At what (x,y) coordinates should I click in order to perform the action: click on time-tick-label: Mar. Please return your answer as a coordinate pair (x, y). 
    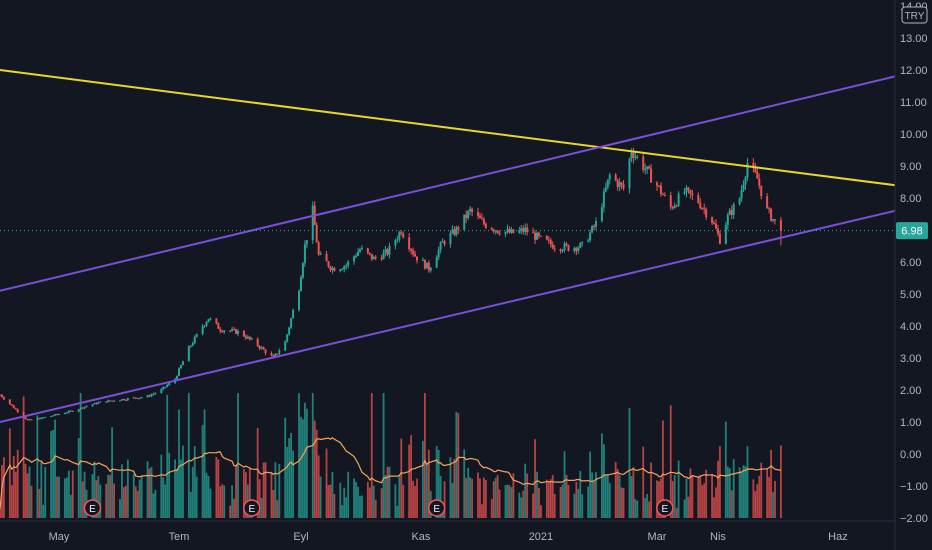
    Looking at the image, I should click on (657, 537).